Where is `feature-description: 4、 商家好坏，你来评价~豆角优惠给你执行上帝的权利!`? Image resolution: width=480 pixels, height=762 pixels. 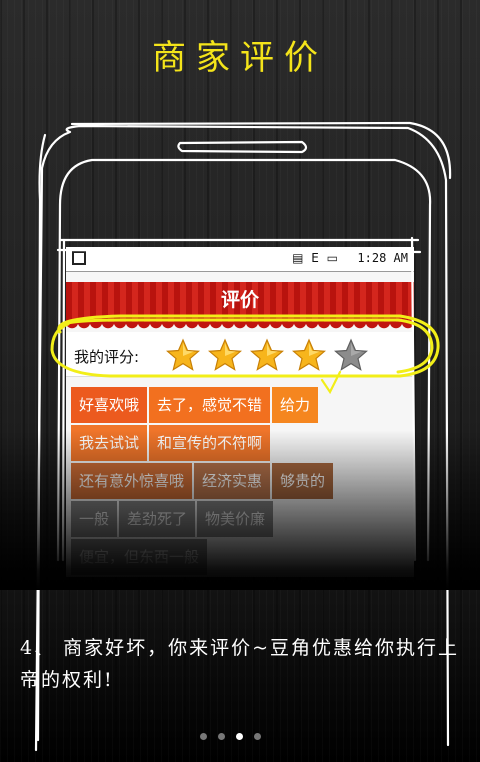 feature-description: 4、 商家好坏，你来评价~豆角优惠给你执行上帝的权利! is located at coordinates (240, 664).